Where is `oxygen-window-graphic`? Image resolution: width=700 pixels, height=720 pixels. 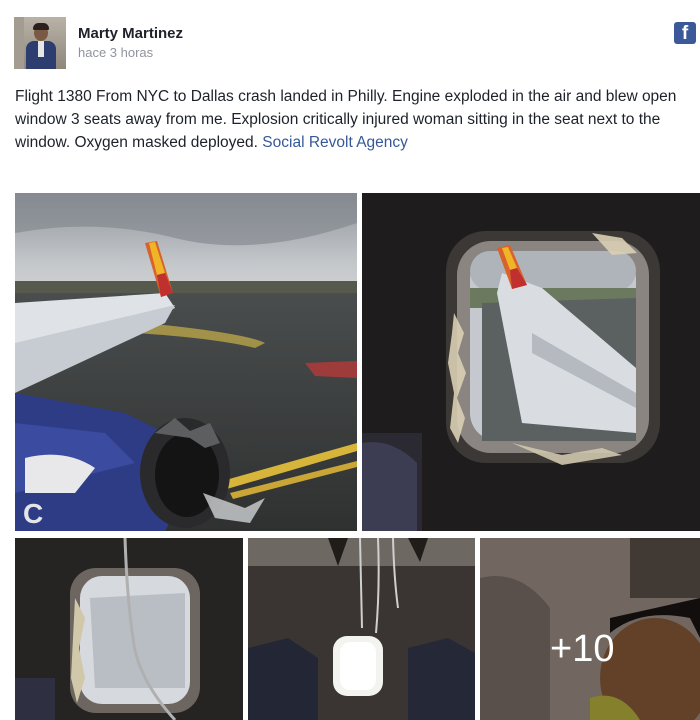 oxygen-window-graphic is located at coordinates (129, 629).